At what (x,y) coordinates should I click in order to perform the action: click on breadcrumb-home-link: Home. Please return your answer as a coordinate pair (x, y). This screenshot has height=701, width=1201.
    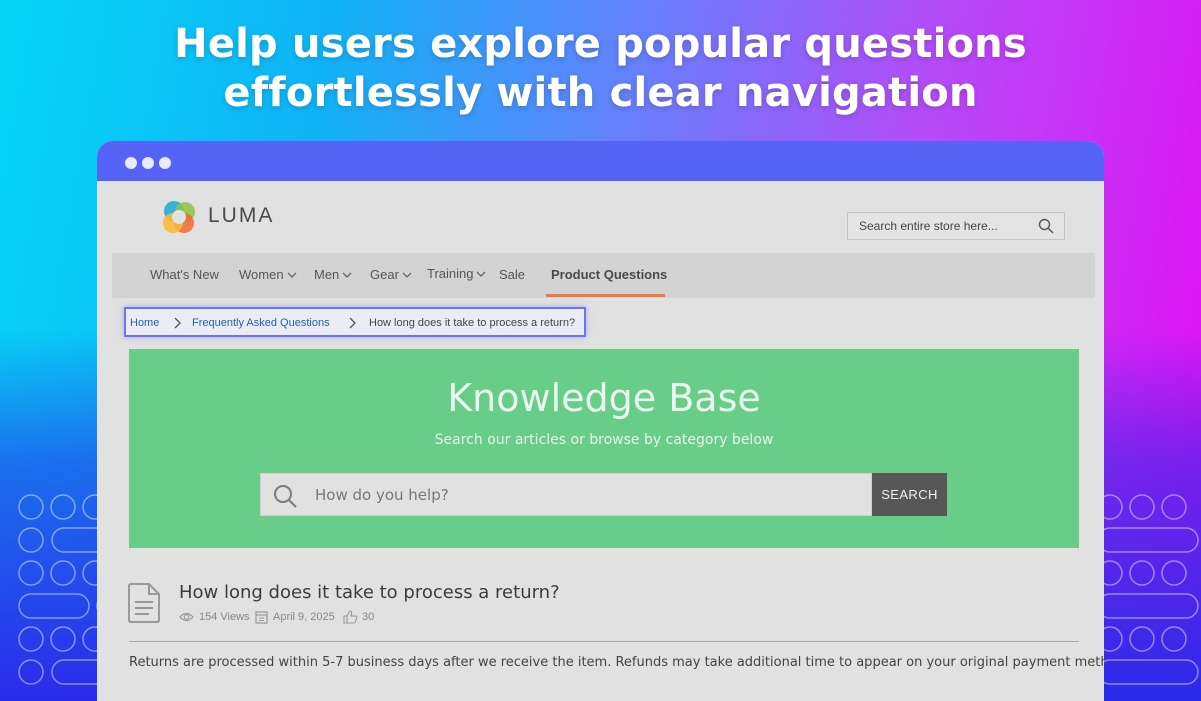
    Looking at the image, I should click on (144, 323).